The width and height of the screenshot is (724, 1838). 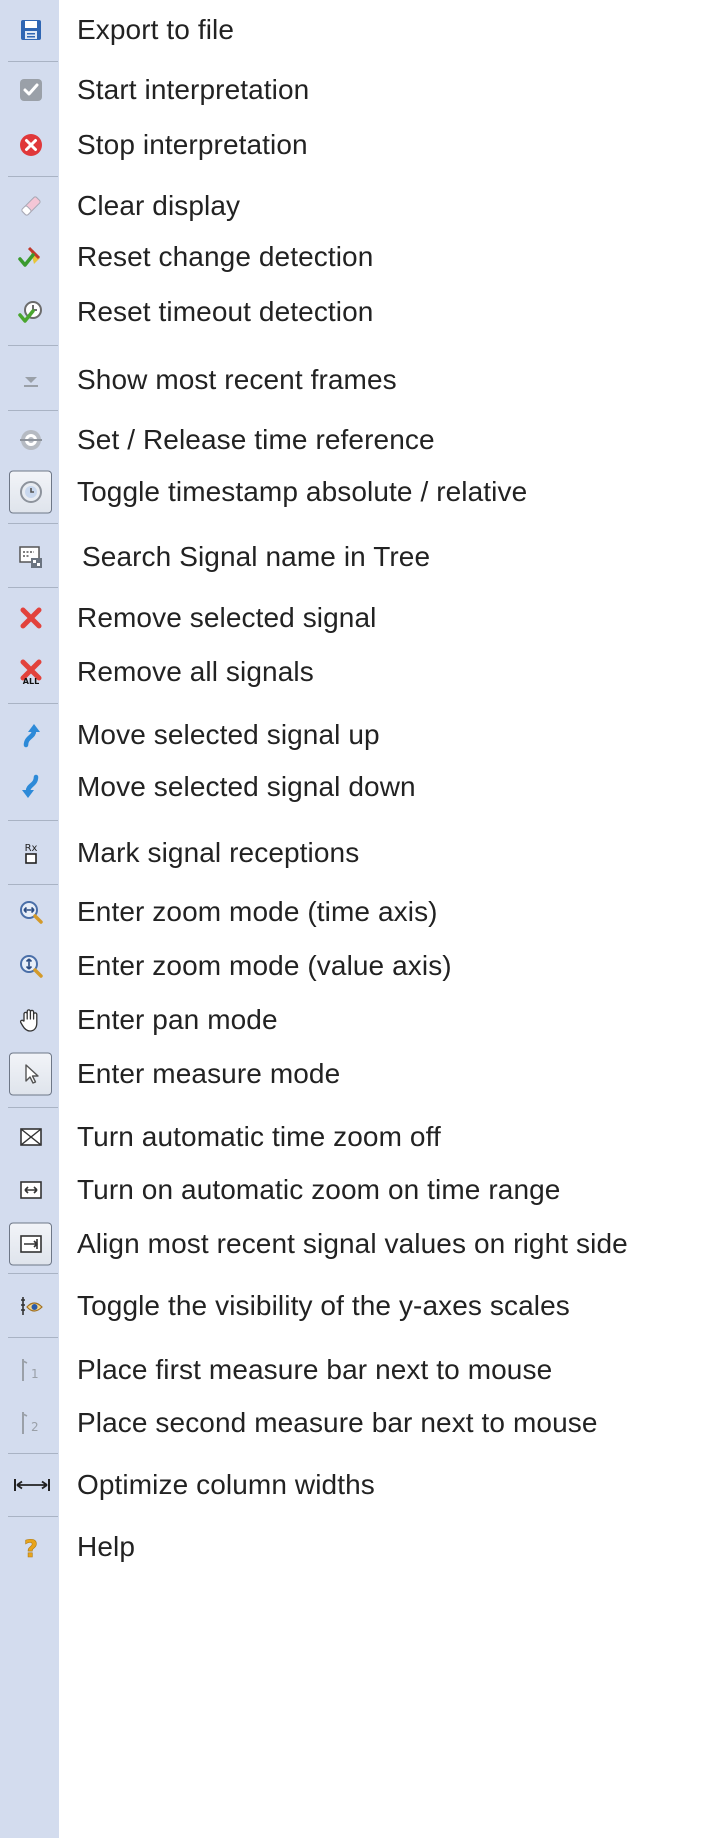 What do you see at coordinates (256, 556) in the screenshot?
I see `menu-item-label: Search Signal name in Tree` at bounding box center [256, 556].